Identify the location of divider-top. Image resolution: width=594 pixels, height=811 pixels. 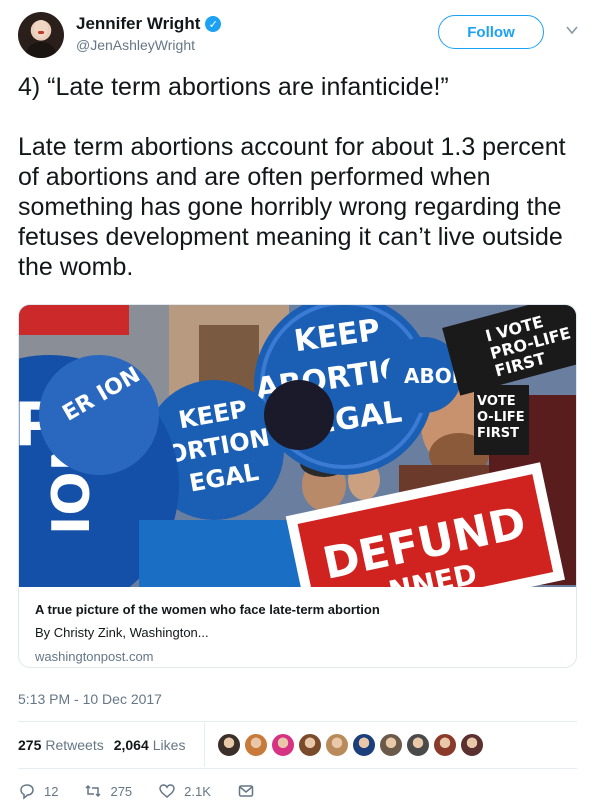
(297, 721).